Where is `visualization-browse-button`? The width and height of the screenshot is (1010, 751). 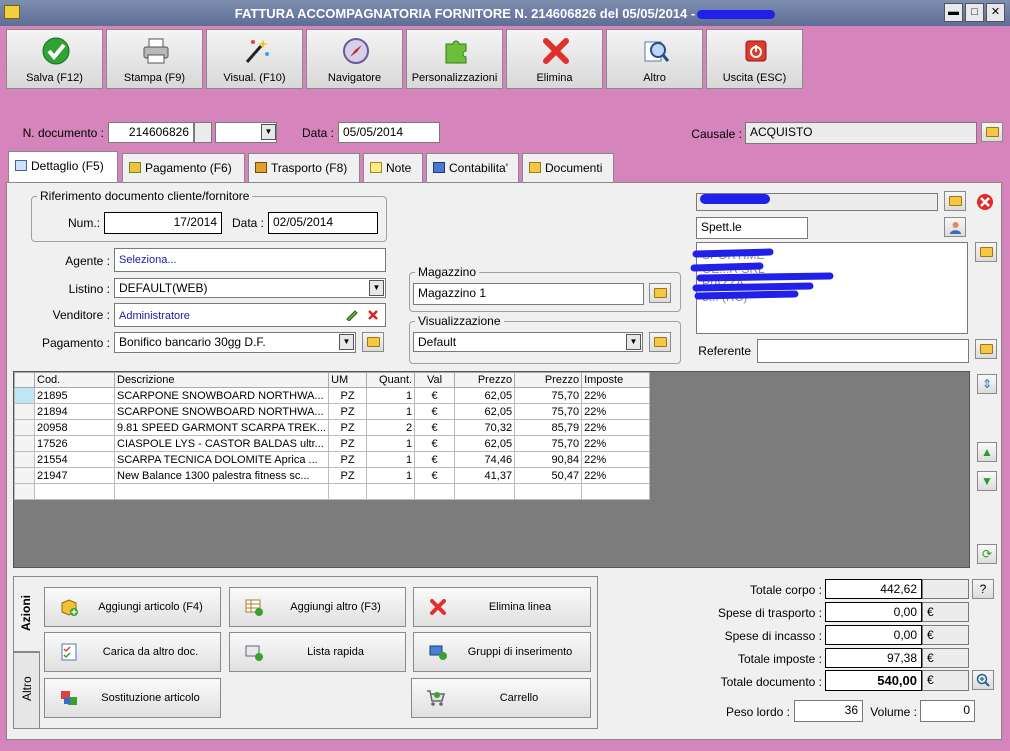
visualization-browse-button is located at coordinates (660, 342).